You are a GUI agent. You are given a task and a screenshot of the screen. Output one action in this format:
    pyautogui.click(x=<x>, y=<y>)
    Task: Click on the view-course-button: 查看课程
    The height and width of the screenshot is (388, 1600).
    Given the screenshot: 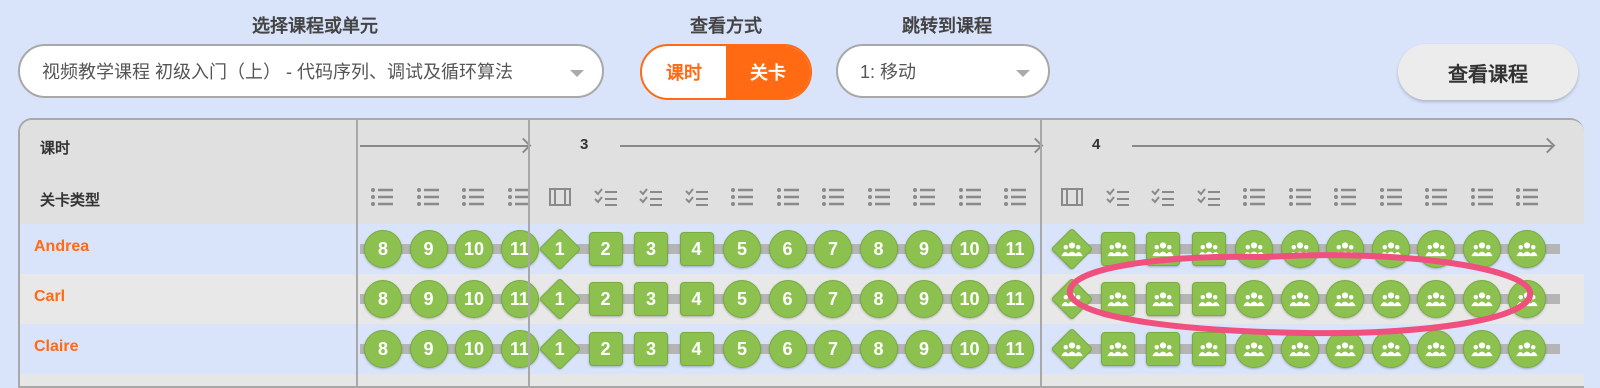 What is the action you would take?
    pyautogui.click(x=1488, y=72)
    